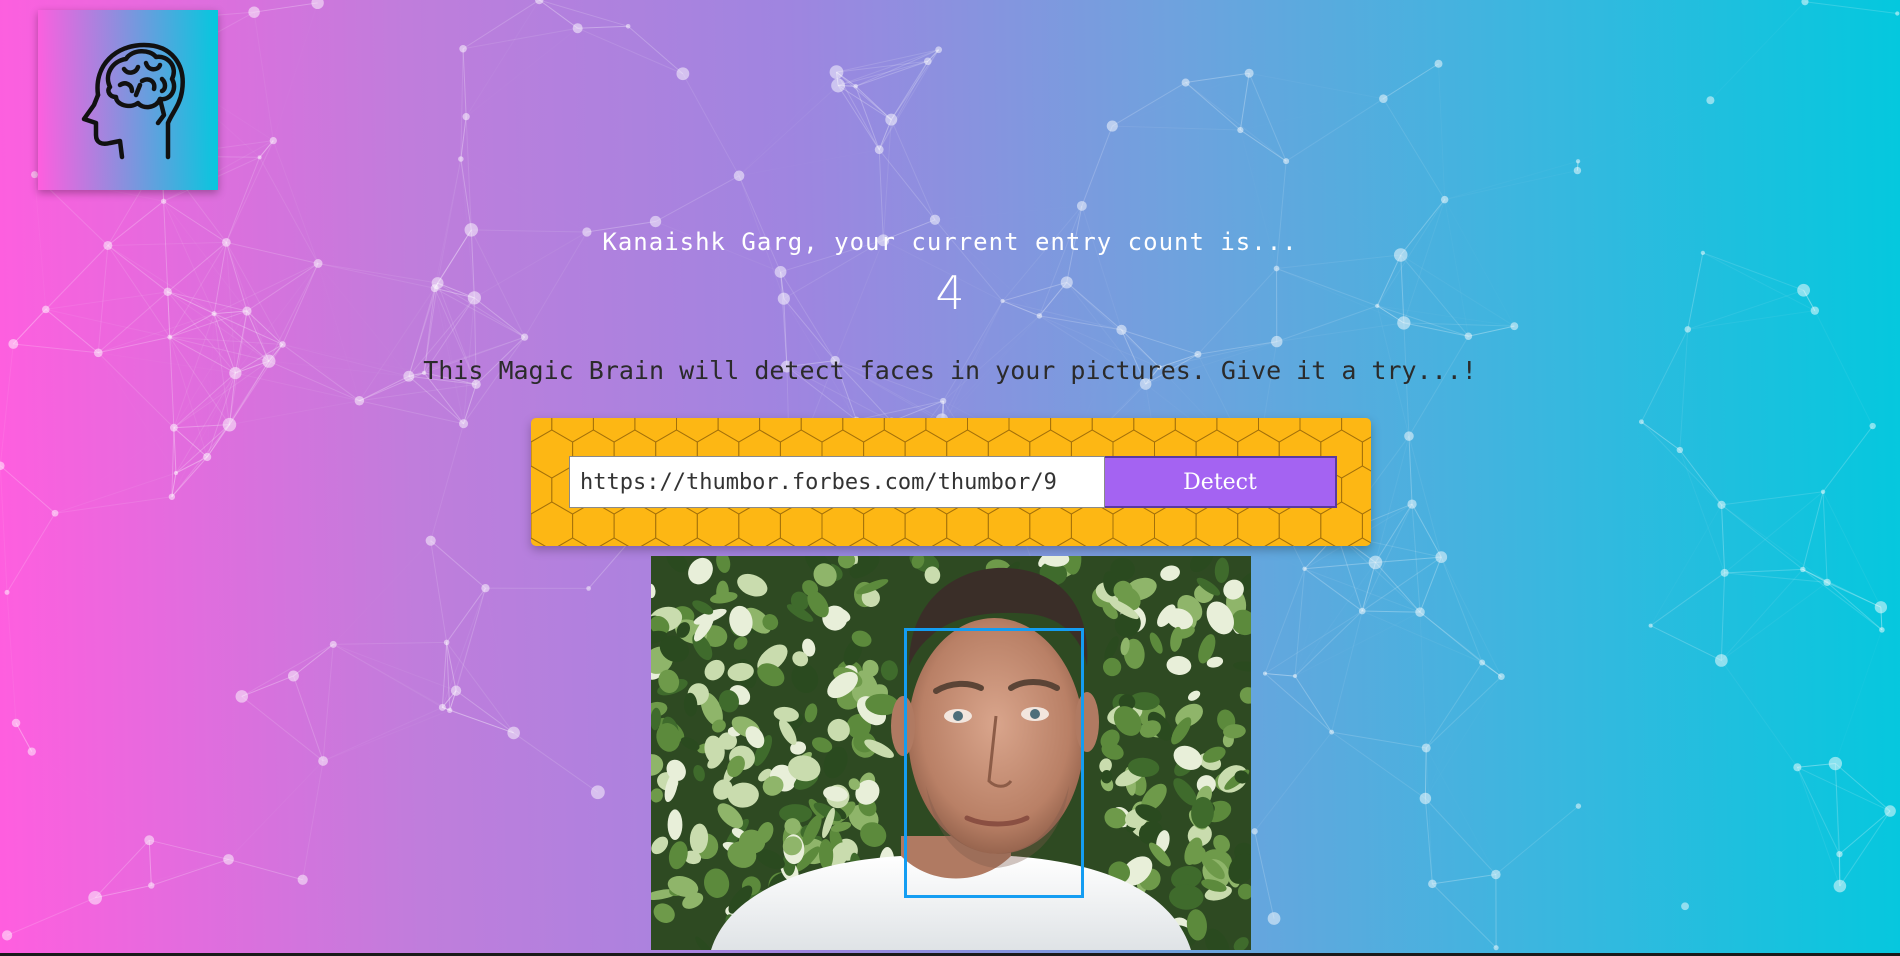  What do you see at coordinates (950, 293) in the screenshot?
I see `entry-count-value: 4` at bounding box center [950, 293].